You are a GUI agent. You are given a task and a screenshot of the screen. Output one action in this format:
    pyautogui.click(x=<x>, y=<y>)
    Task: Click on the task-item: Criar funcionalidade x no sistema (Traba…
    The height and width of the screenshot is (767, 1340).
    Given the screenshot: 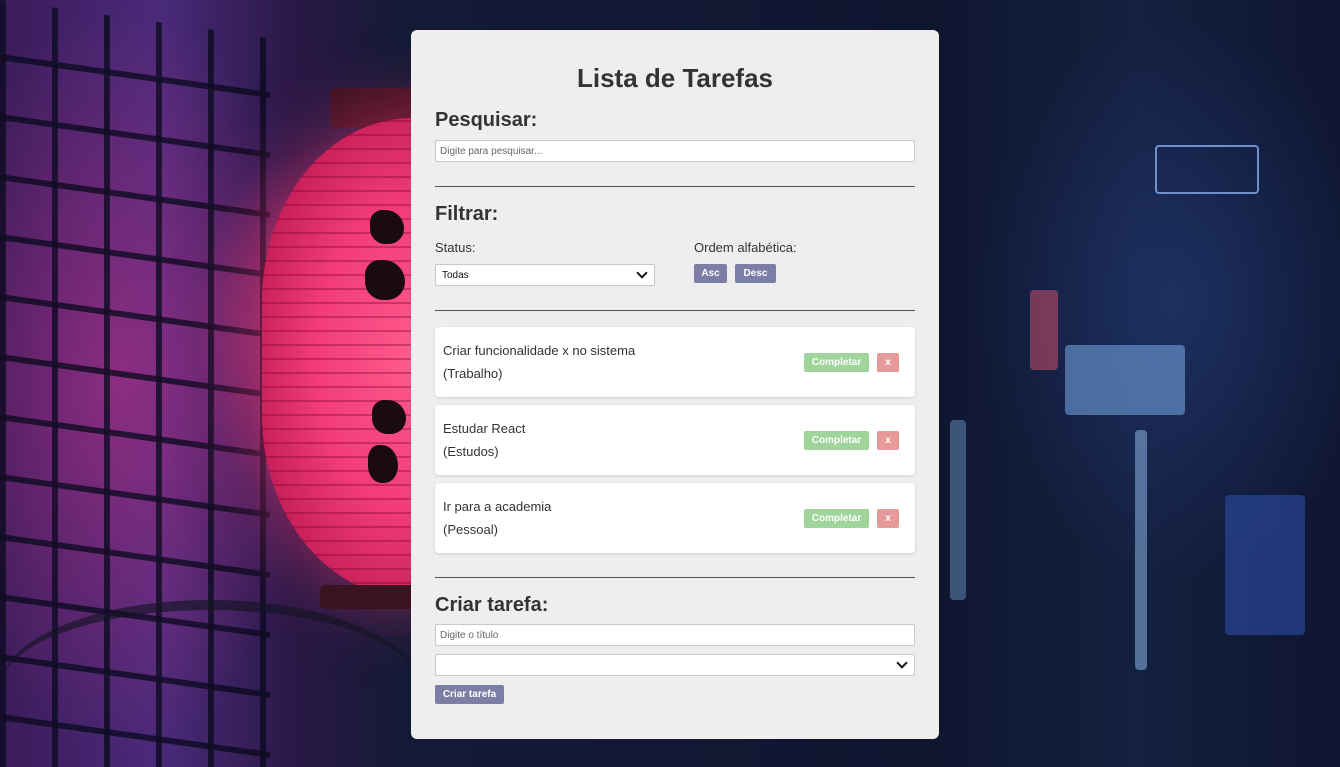 What is the action you would take?
    pyautogui.click(x=675, y=362)
    